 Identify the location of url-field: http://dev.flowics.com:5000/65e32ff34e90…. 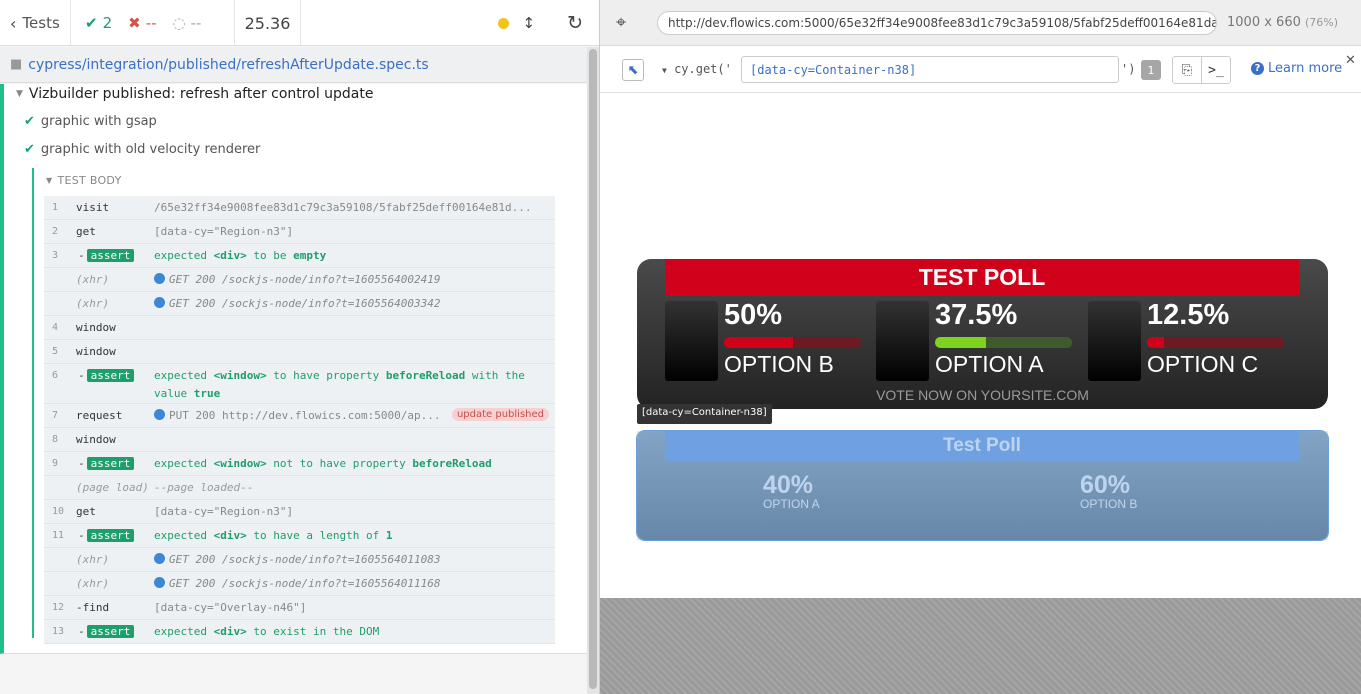
(937, 23).